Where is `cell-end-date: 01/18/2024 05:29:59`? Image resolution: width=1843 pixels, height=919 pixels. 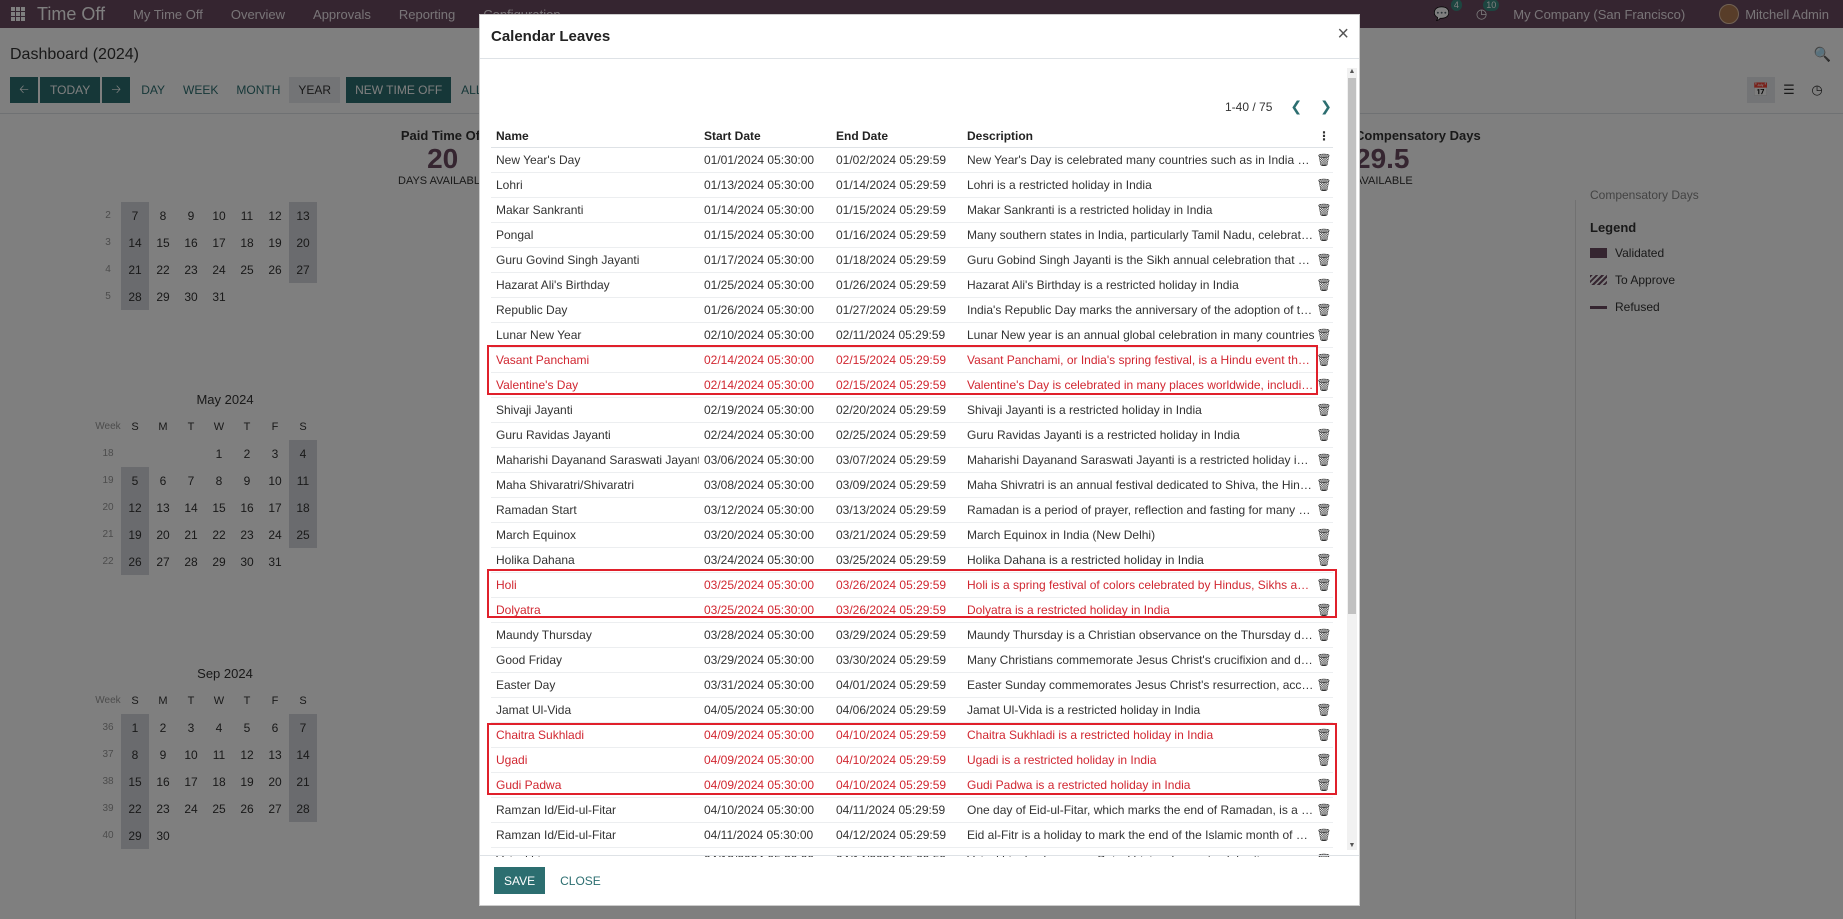 cell-end-date: 01/18/2024 05:29:59 is located at coordinates (896, 260).